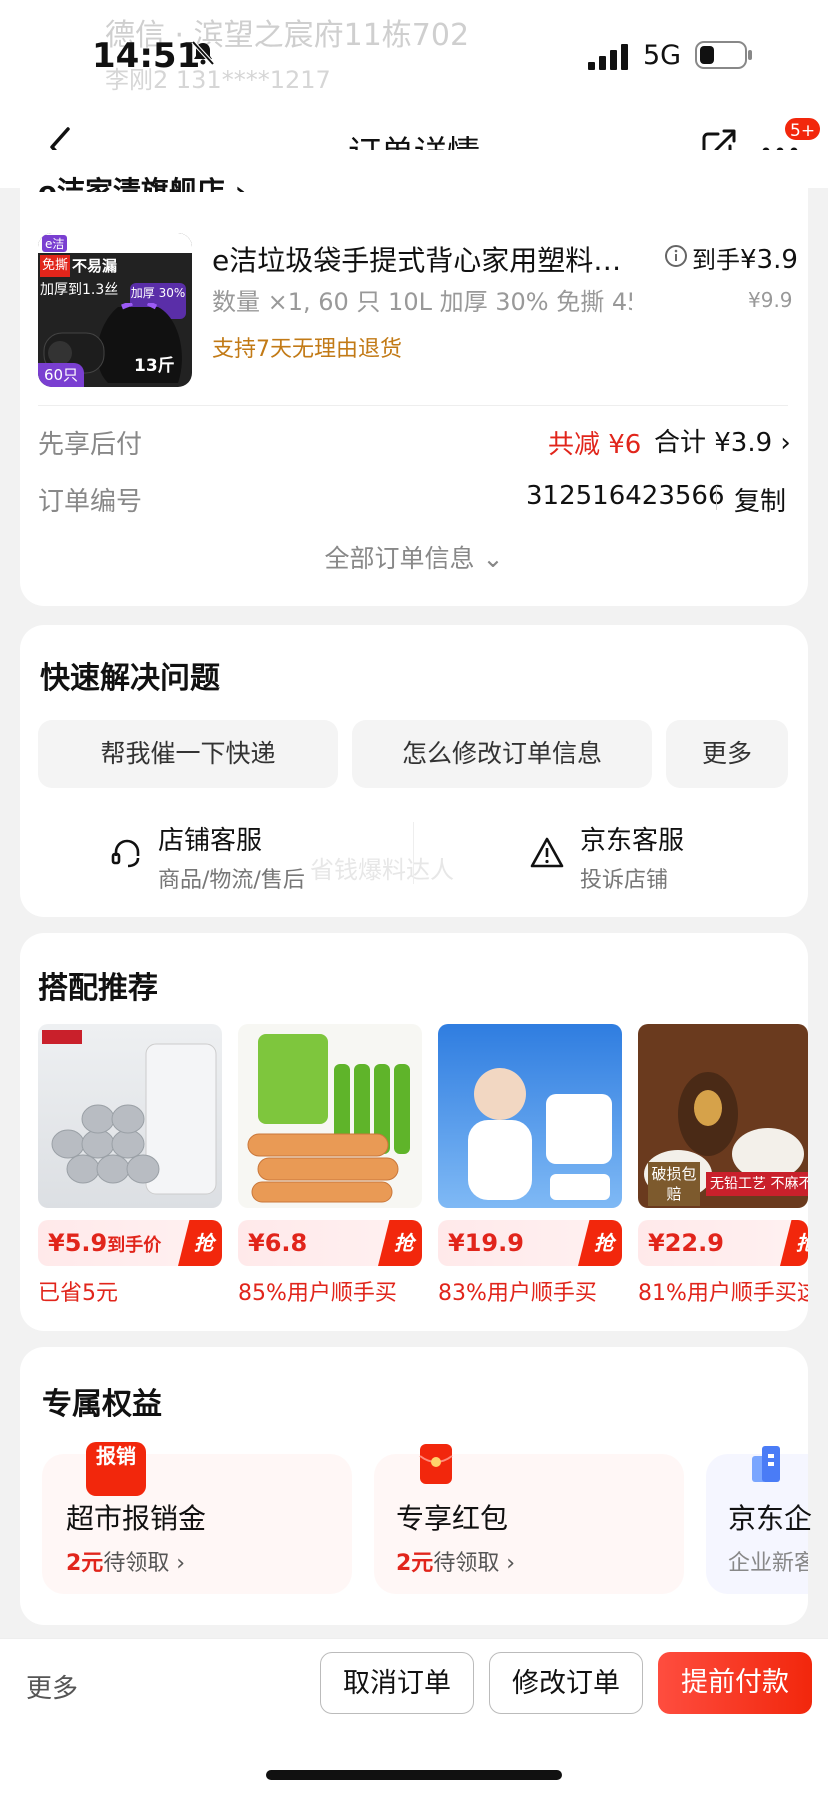  What do you see at coordinates (486, 1243) in the screenshot?
I see `price-value: ¥19.9` at bounding box center [486, 1243].